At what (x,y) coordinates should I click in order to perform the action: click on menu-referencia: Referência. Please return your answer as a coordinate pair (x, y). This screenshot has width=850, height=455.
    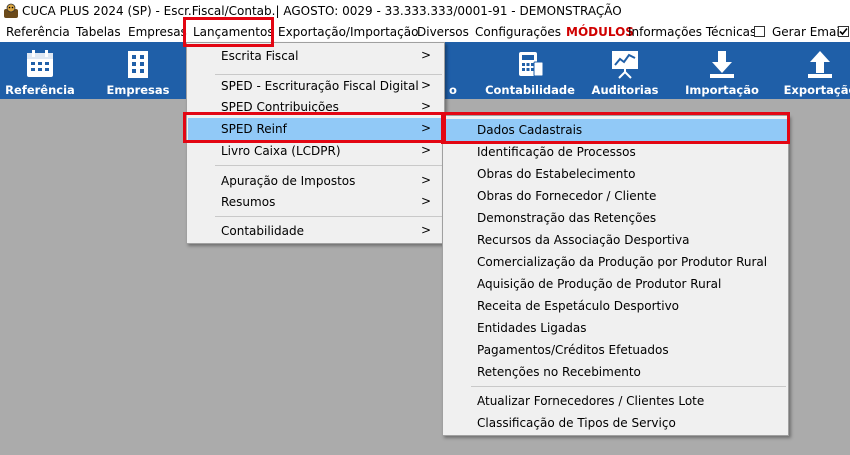
    Looking at the image, I should click on (38, 32).